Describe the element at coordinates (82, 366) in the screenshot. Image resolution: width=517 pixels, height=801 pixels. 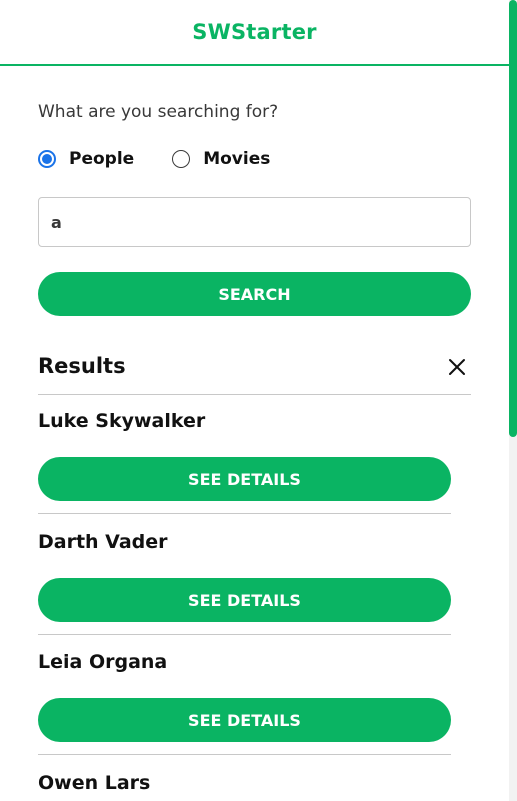
I see `results-title: Results` at that location.